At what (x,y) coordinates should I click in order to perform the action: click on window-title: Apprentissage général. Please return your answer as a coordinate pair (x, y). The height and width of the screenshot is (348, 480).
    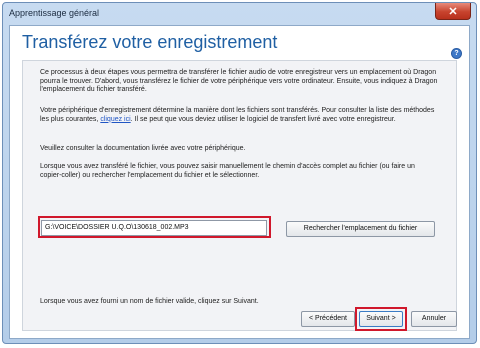
    Looking at the image, I should click on (54, 13).